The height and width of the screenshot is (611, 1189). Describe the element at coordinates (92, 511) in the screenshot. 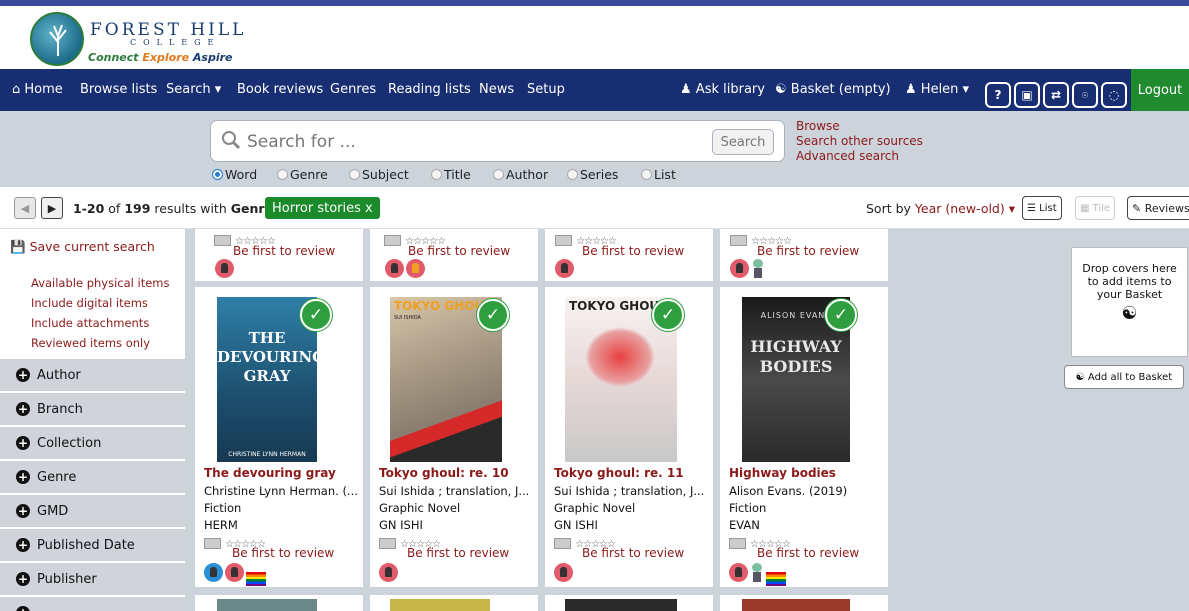

I see `facet-gmd: + GMD` at that location.